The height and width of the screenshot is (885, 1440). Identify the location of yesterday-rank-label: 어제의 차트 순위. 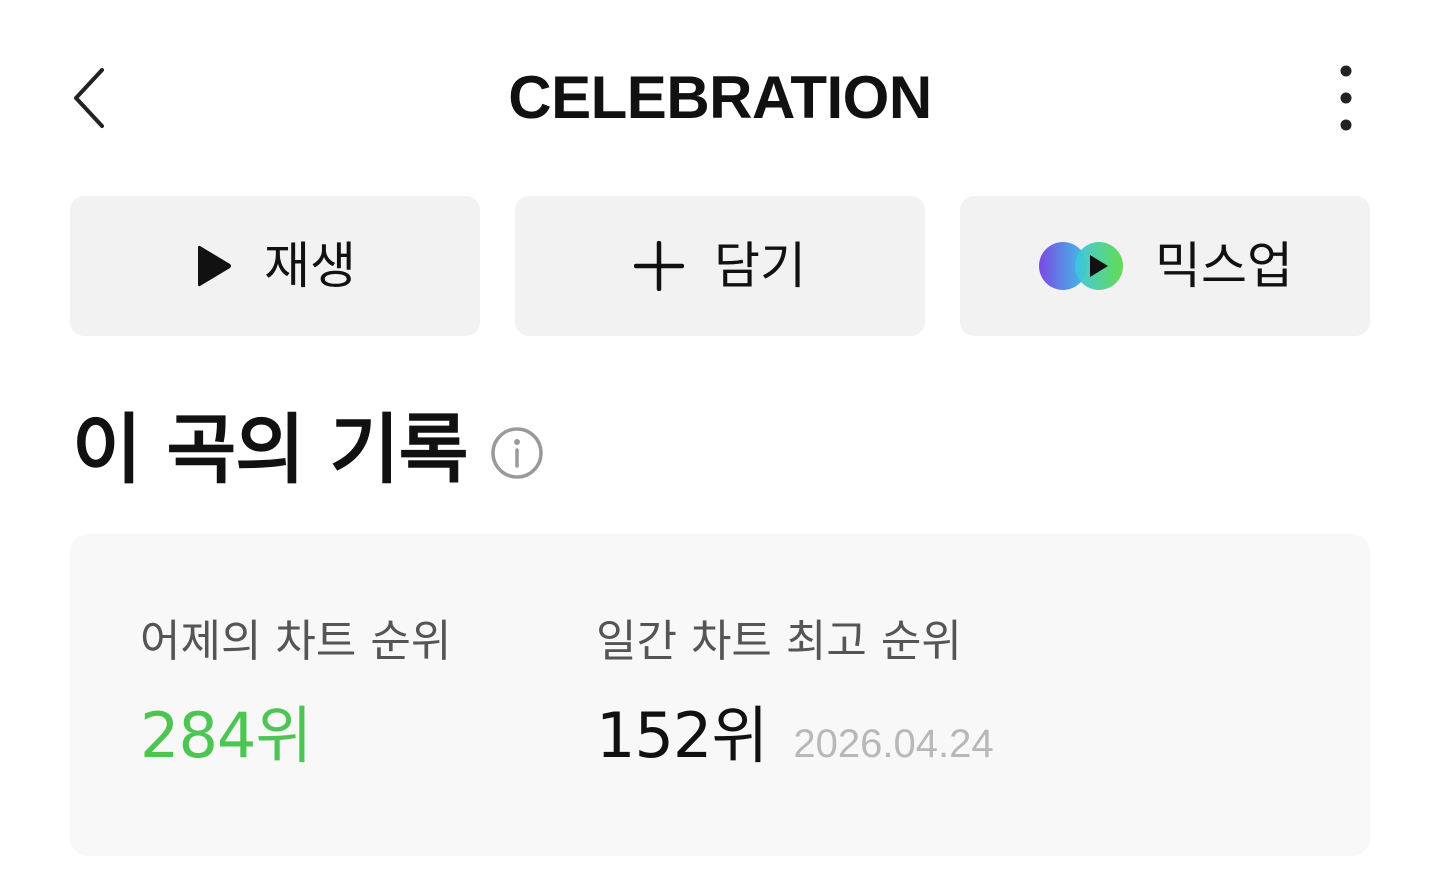
(296, 641).